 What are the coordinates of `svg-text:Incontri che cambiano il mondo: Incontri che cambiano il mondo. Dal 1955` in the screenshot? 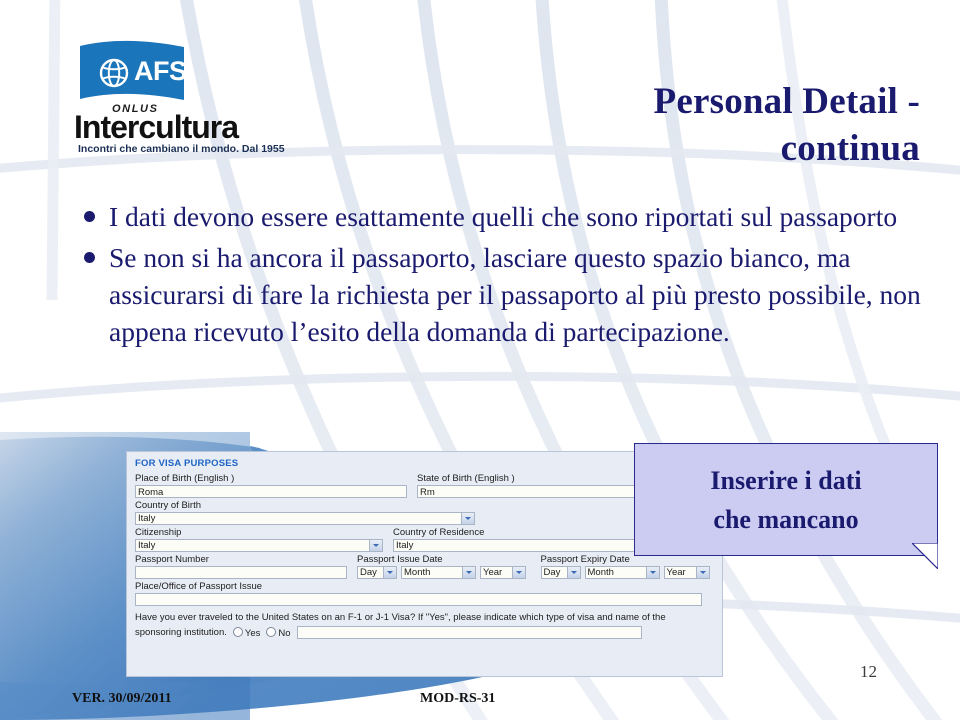 It's located at (181, 149).